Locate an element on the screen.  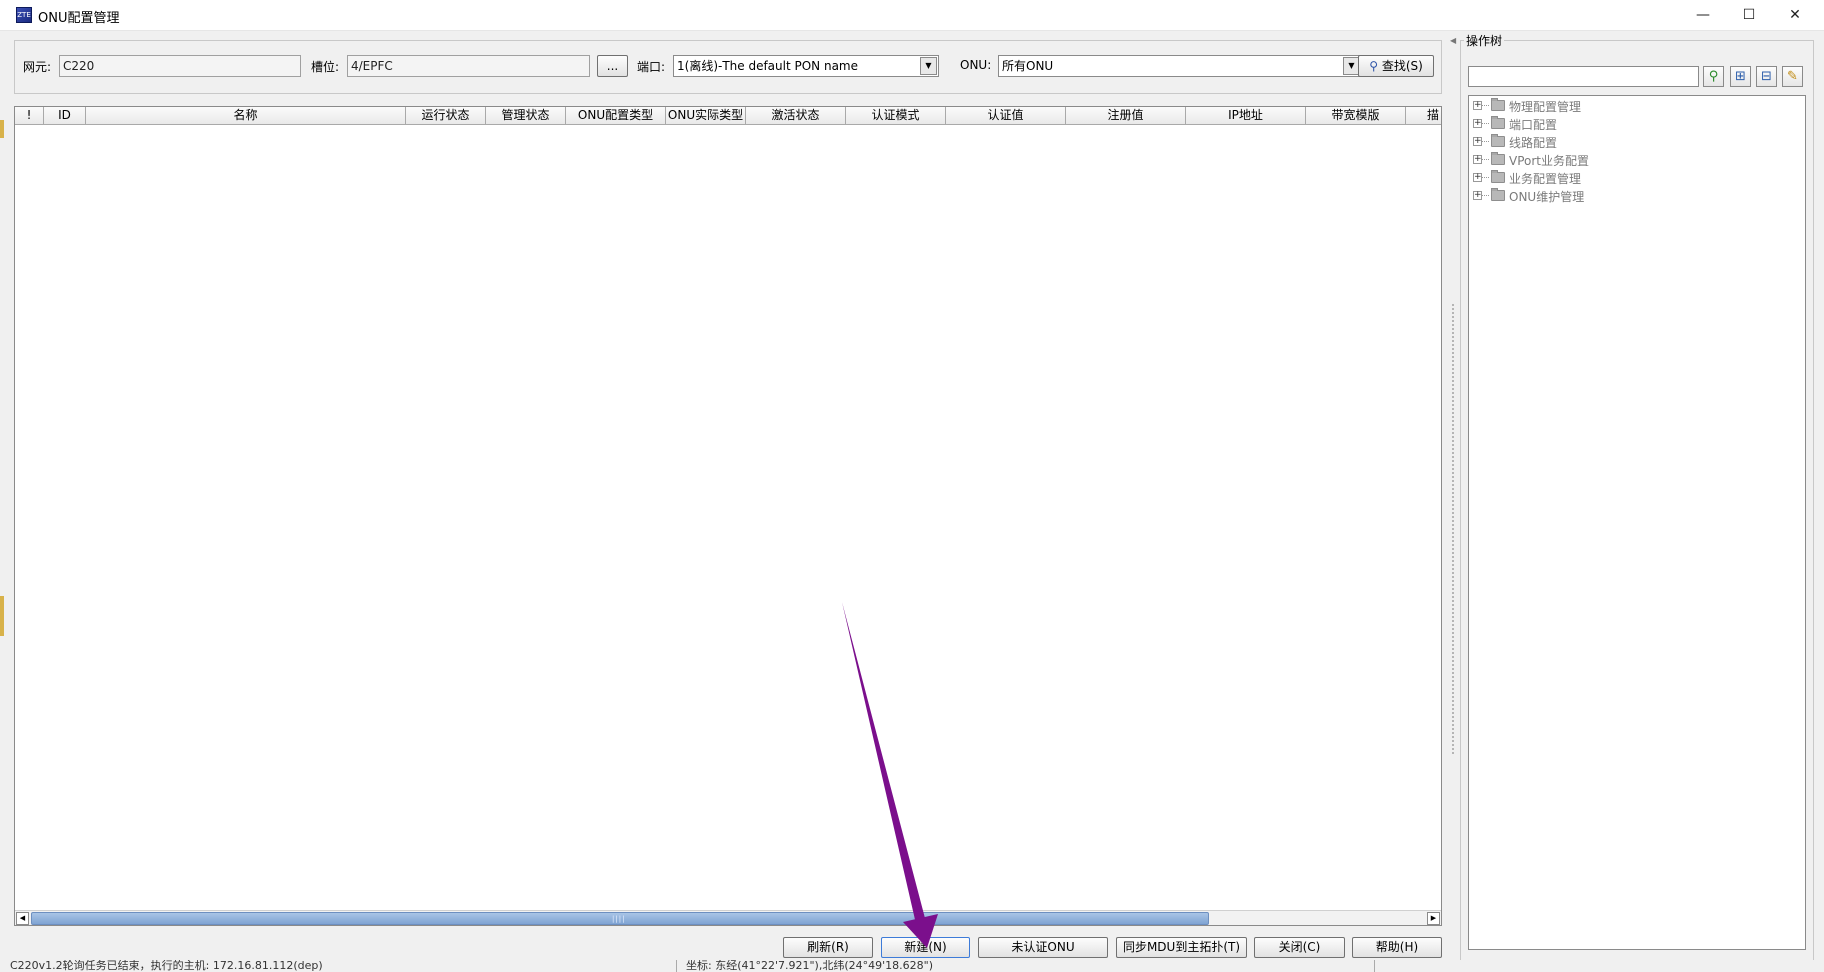
column-header-actual-type: ONU实际类型 is located at coordinates (706, 115).